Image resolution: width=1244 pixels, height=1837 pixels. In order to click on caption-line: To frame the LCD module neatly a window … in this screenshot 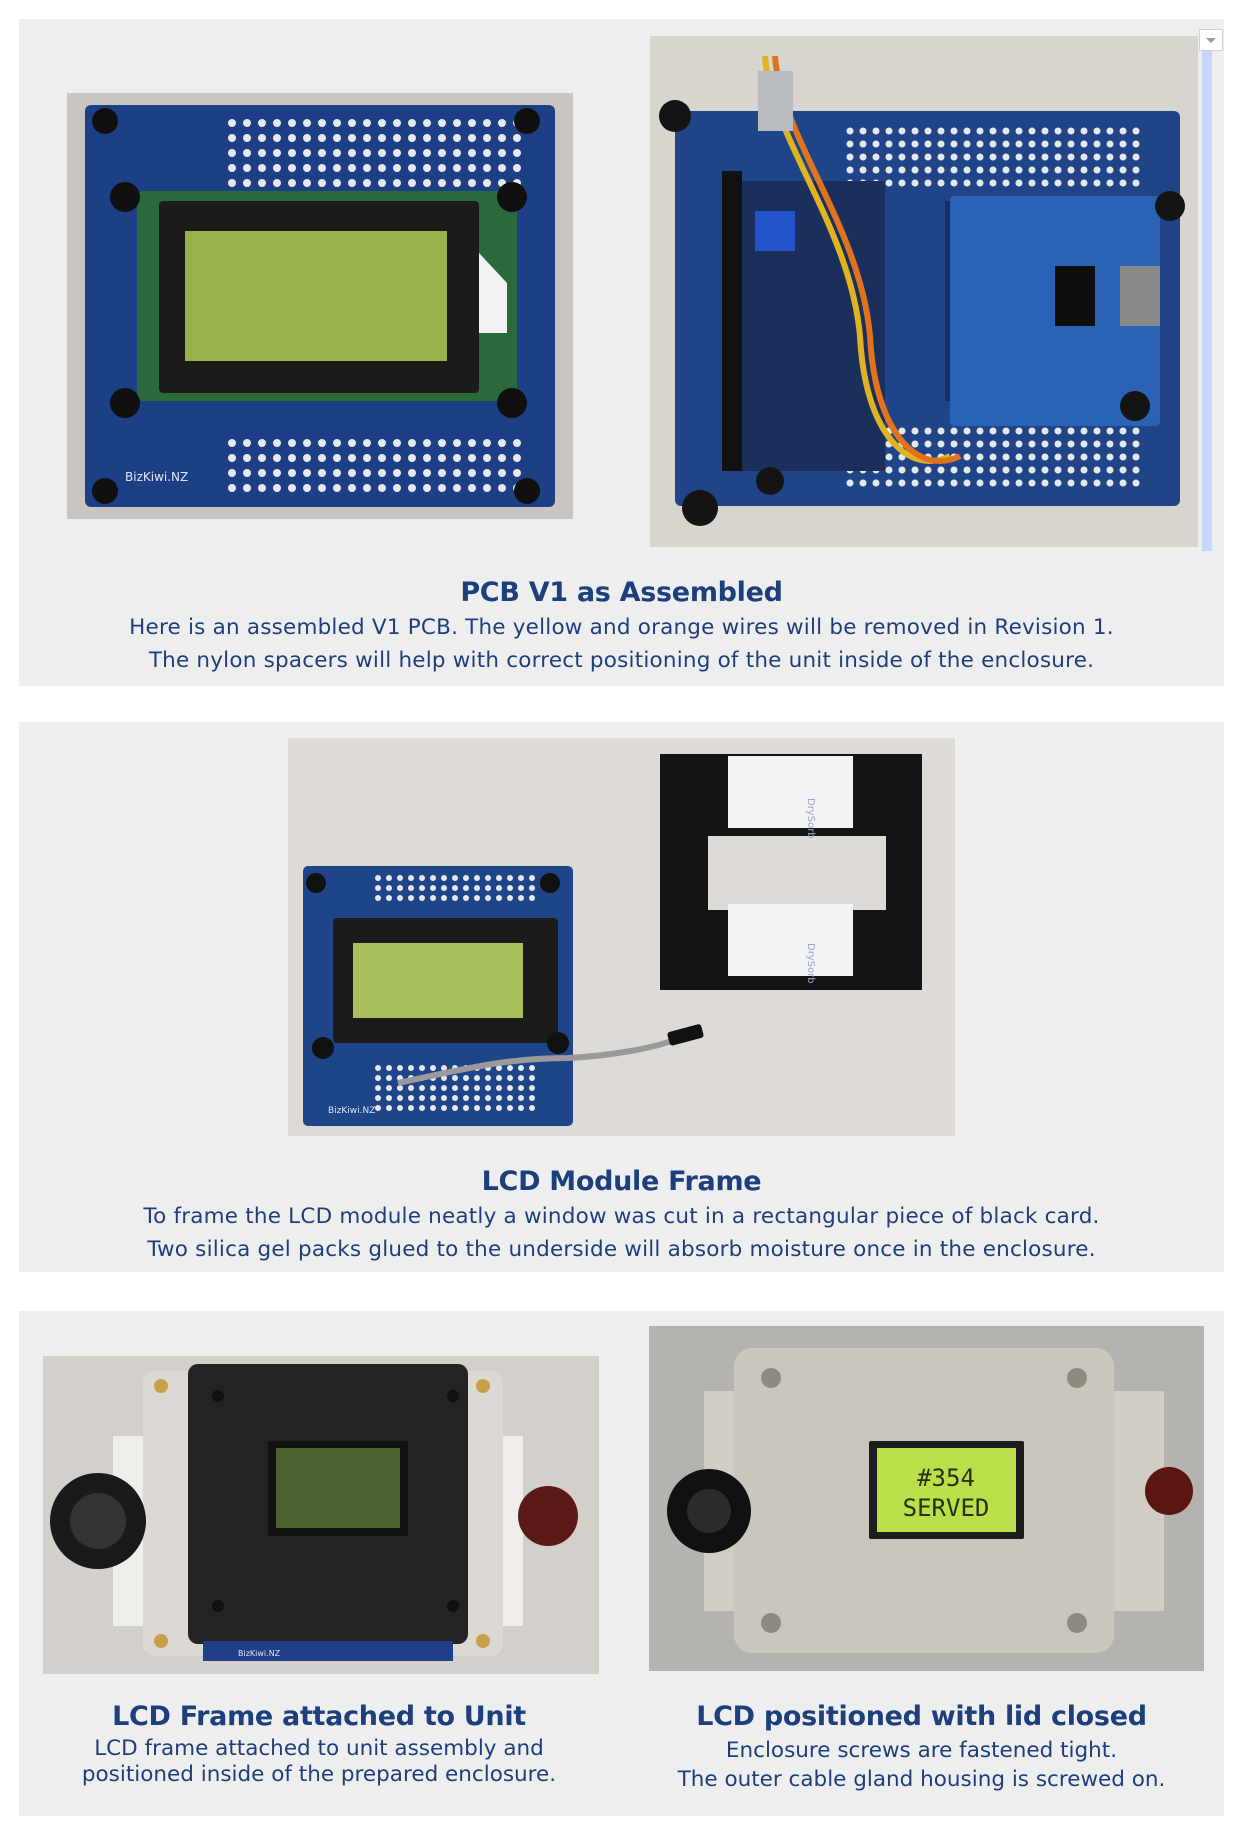, I will do `click(621, 1216)`.